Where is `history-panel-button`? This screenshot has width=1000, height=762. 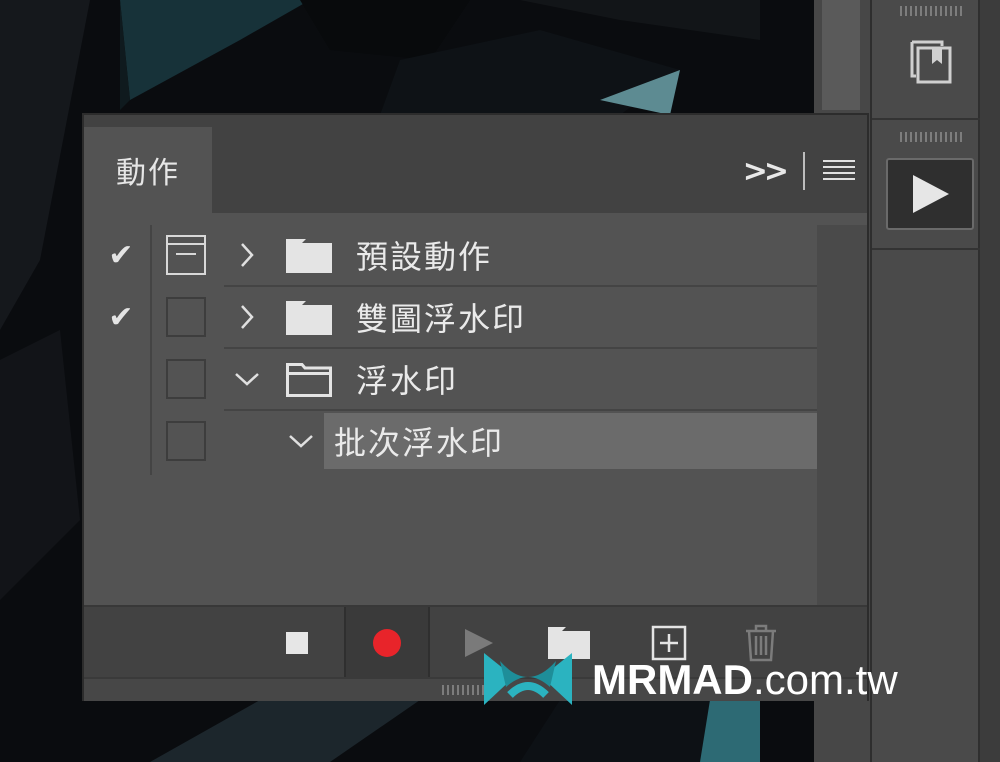 history-panel-button is located at coordinates (930, 62).